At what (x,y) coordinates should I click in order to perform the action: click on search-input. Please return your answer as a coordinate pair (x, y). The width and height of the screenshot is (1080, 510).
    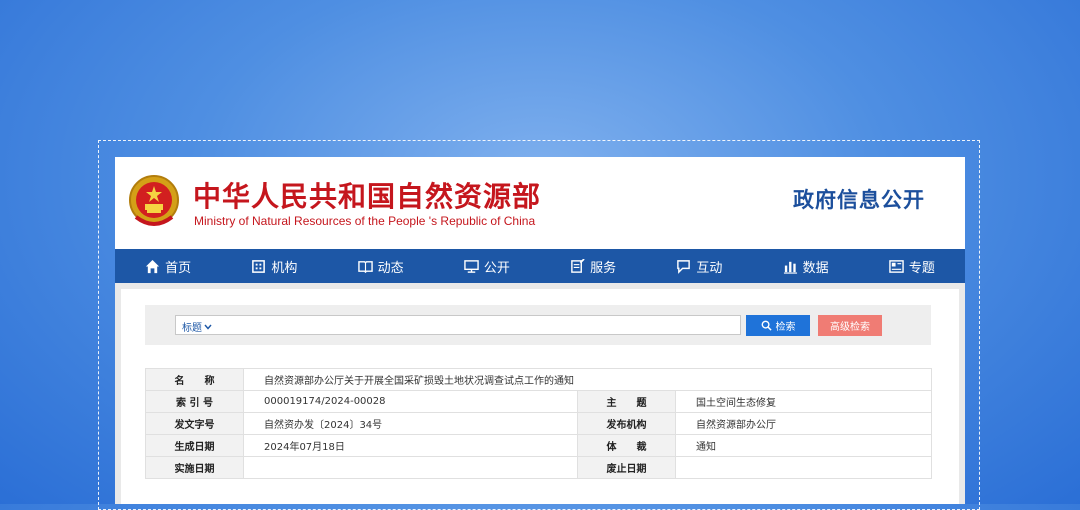
    Looking at the image, I should click on (479, 326).